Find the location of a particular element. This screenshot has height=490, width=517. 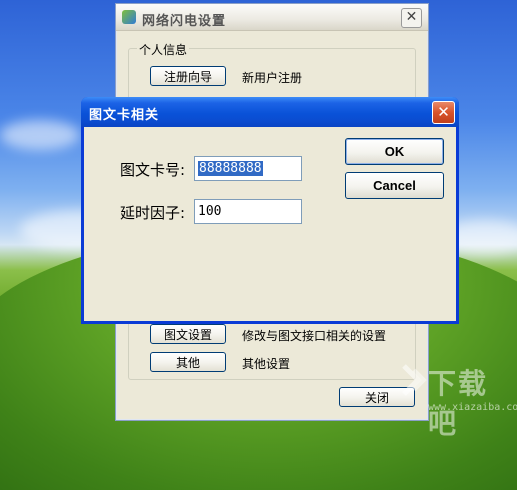

other-settings-description: 其他设置 is located at coordinates (266, 364).